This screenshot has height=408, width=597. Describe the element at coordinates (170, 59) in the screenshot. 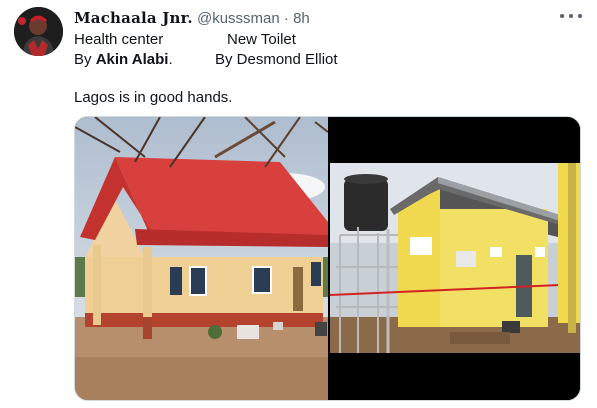

I see `period: .` at that location.